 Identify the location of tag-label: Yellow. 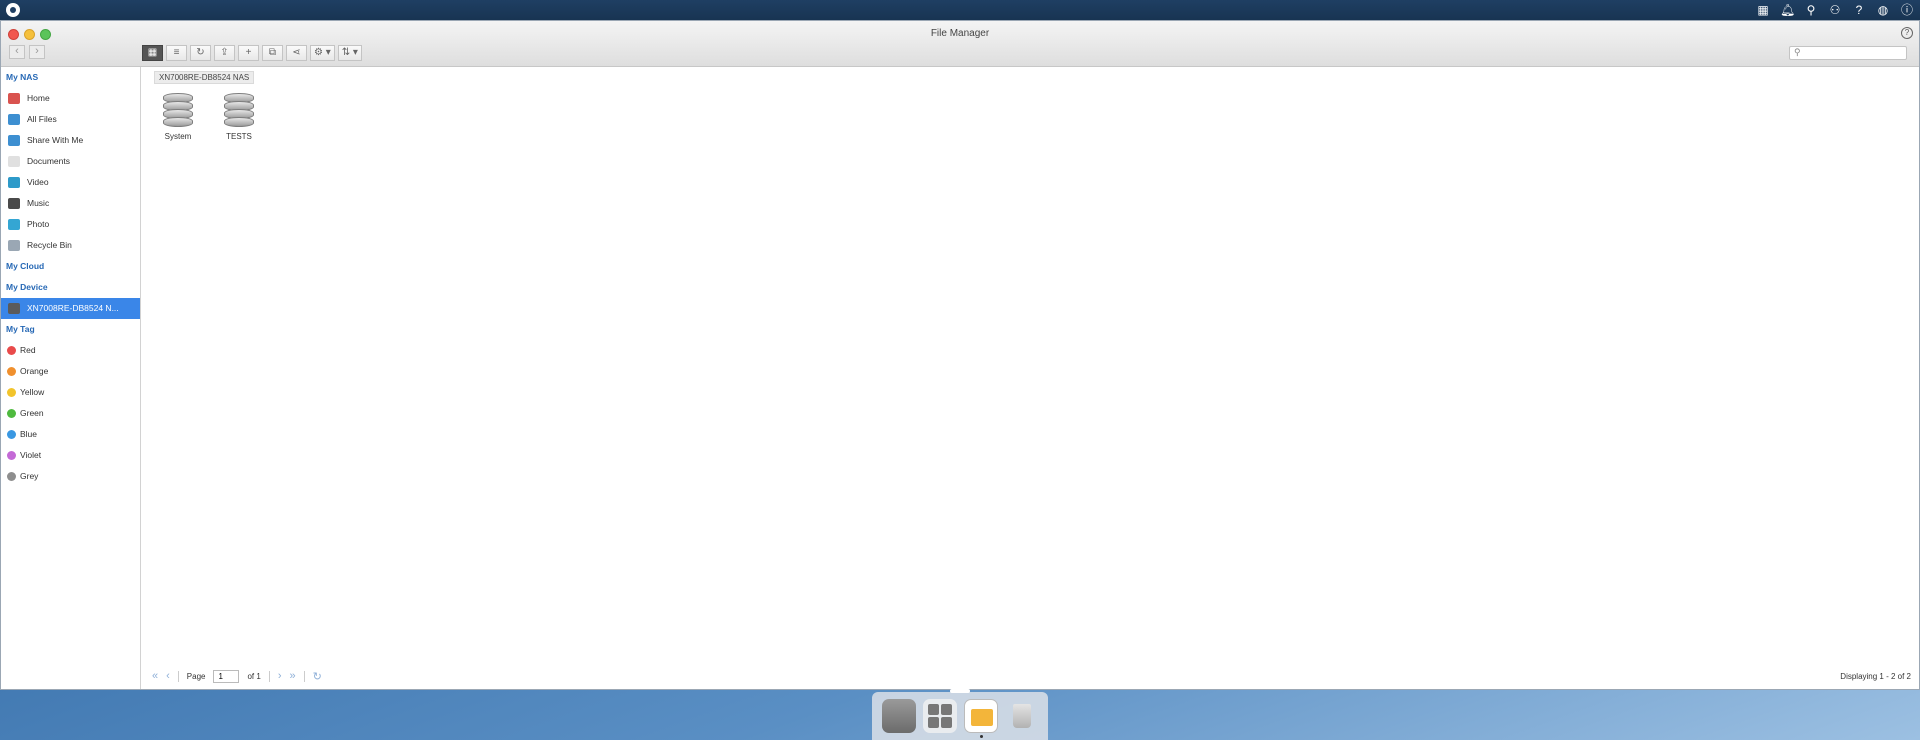
(32, 392).